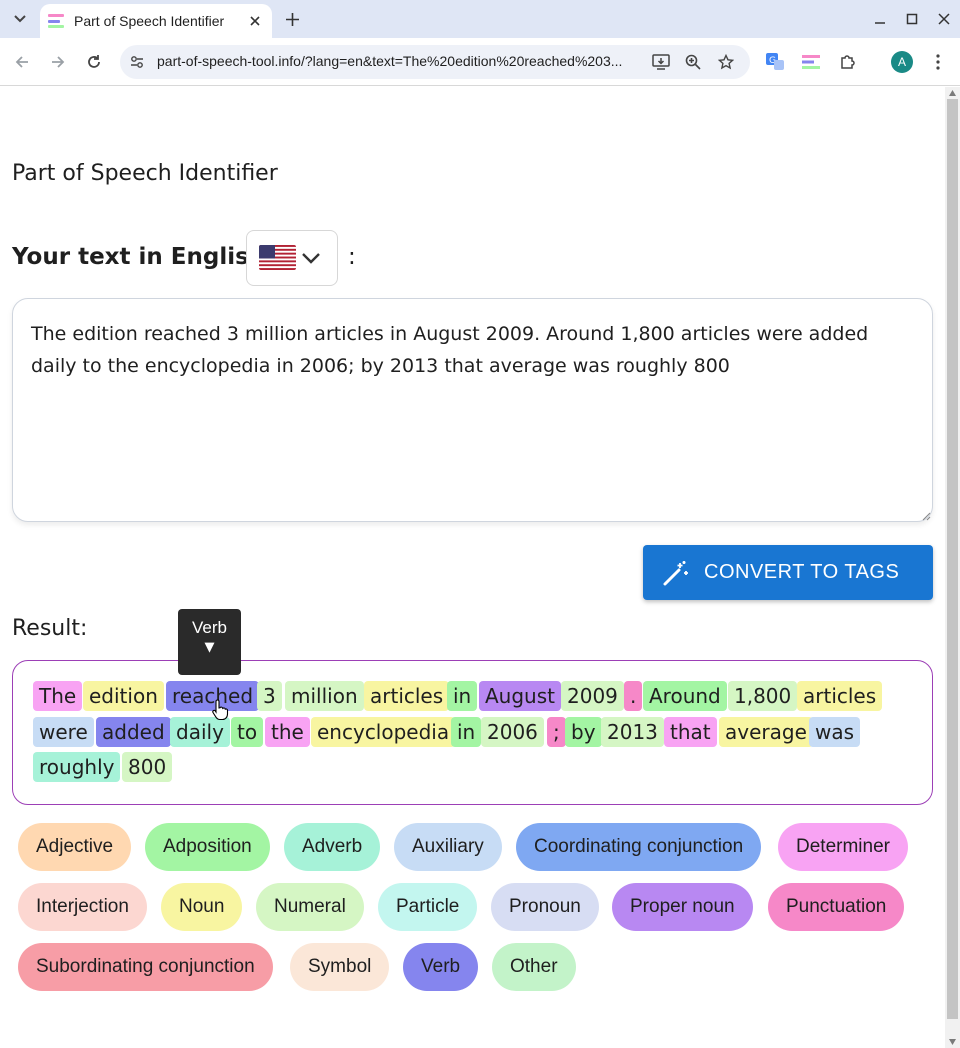 This screenshot has width=960, height=1048. What do you see at coordinates (952, 559) in the screenshot?
I see `scrollbar-thumb` at bounding box center [952, 559].